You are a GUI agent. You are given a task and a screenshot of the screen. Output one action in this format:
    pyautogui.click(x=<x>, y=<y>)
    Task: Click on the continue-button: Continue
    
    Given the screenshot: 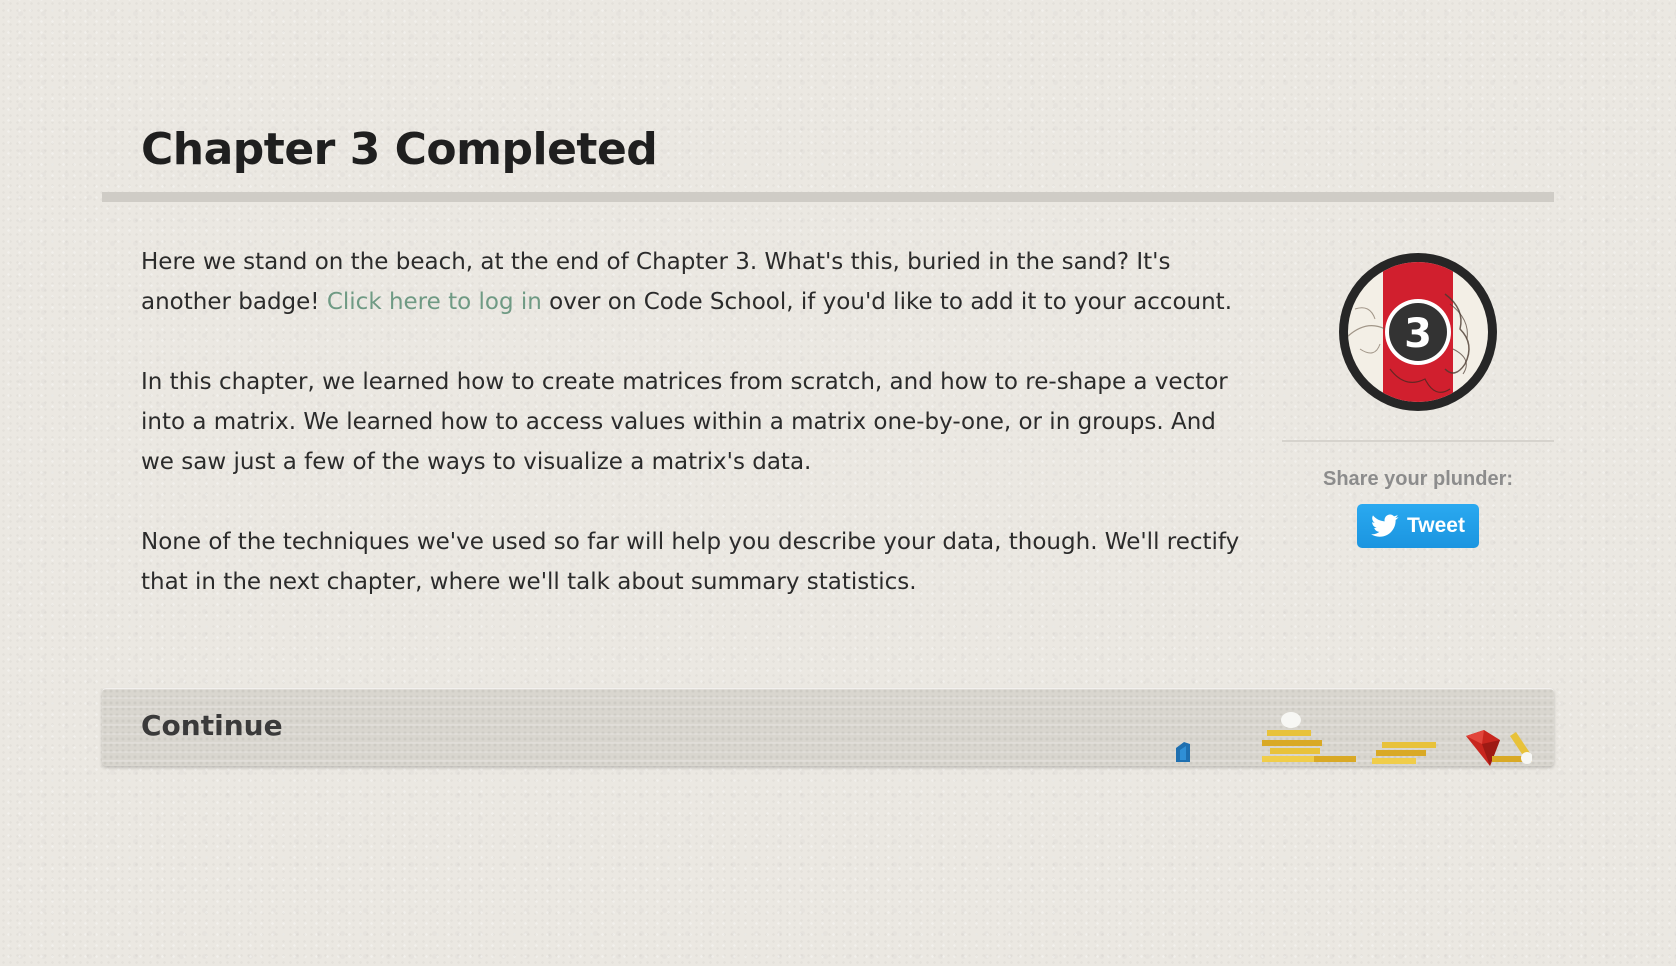 What is the action you would take?
    pyautogui.click(x=828, y=727)
    